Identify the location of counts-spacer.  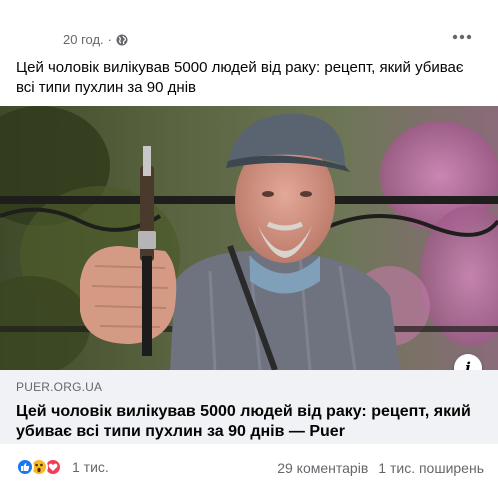
(373, 468).